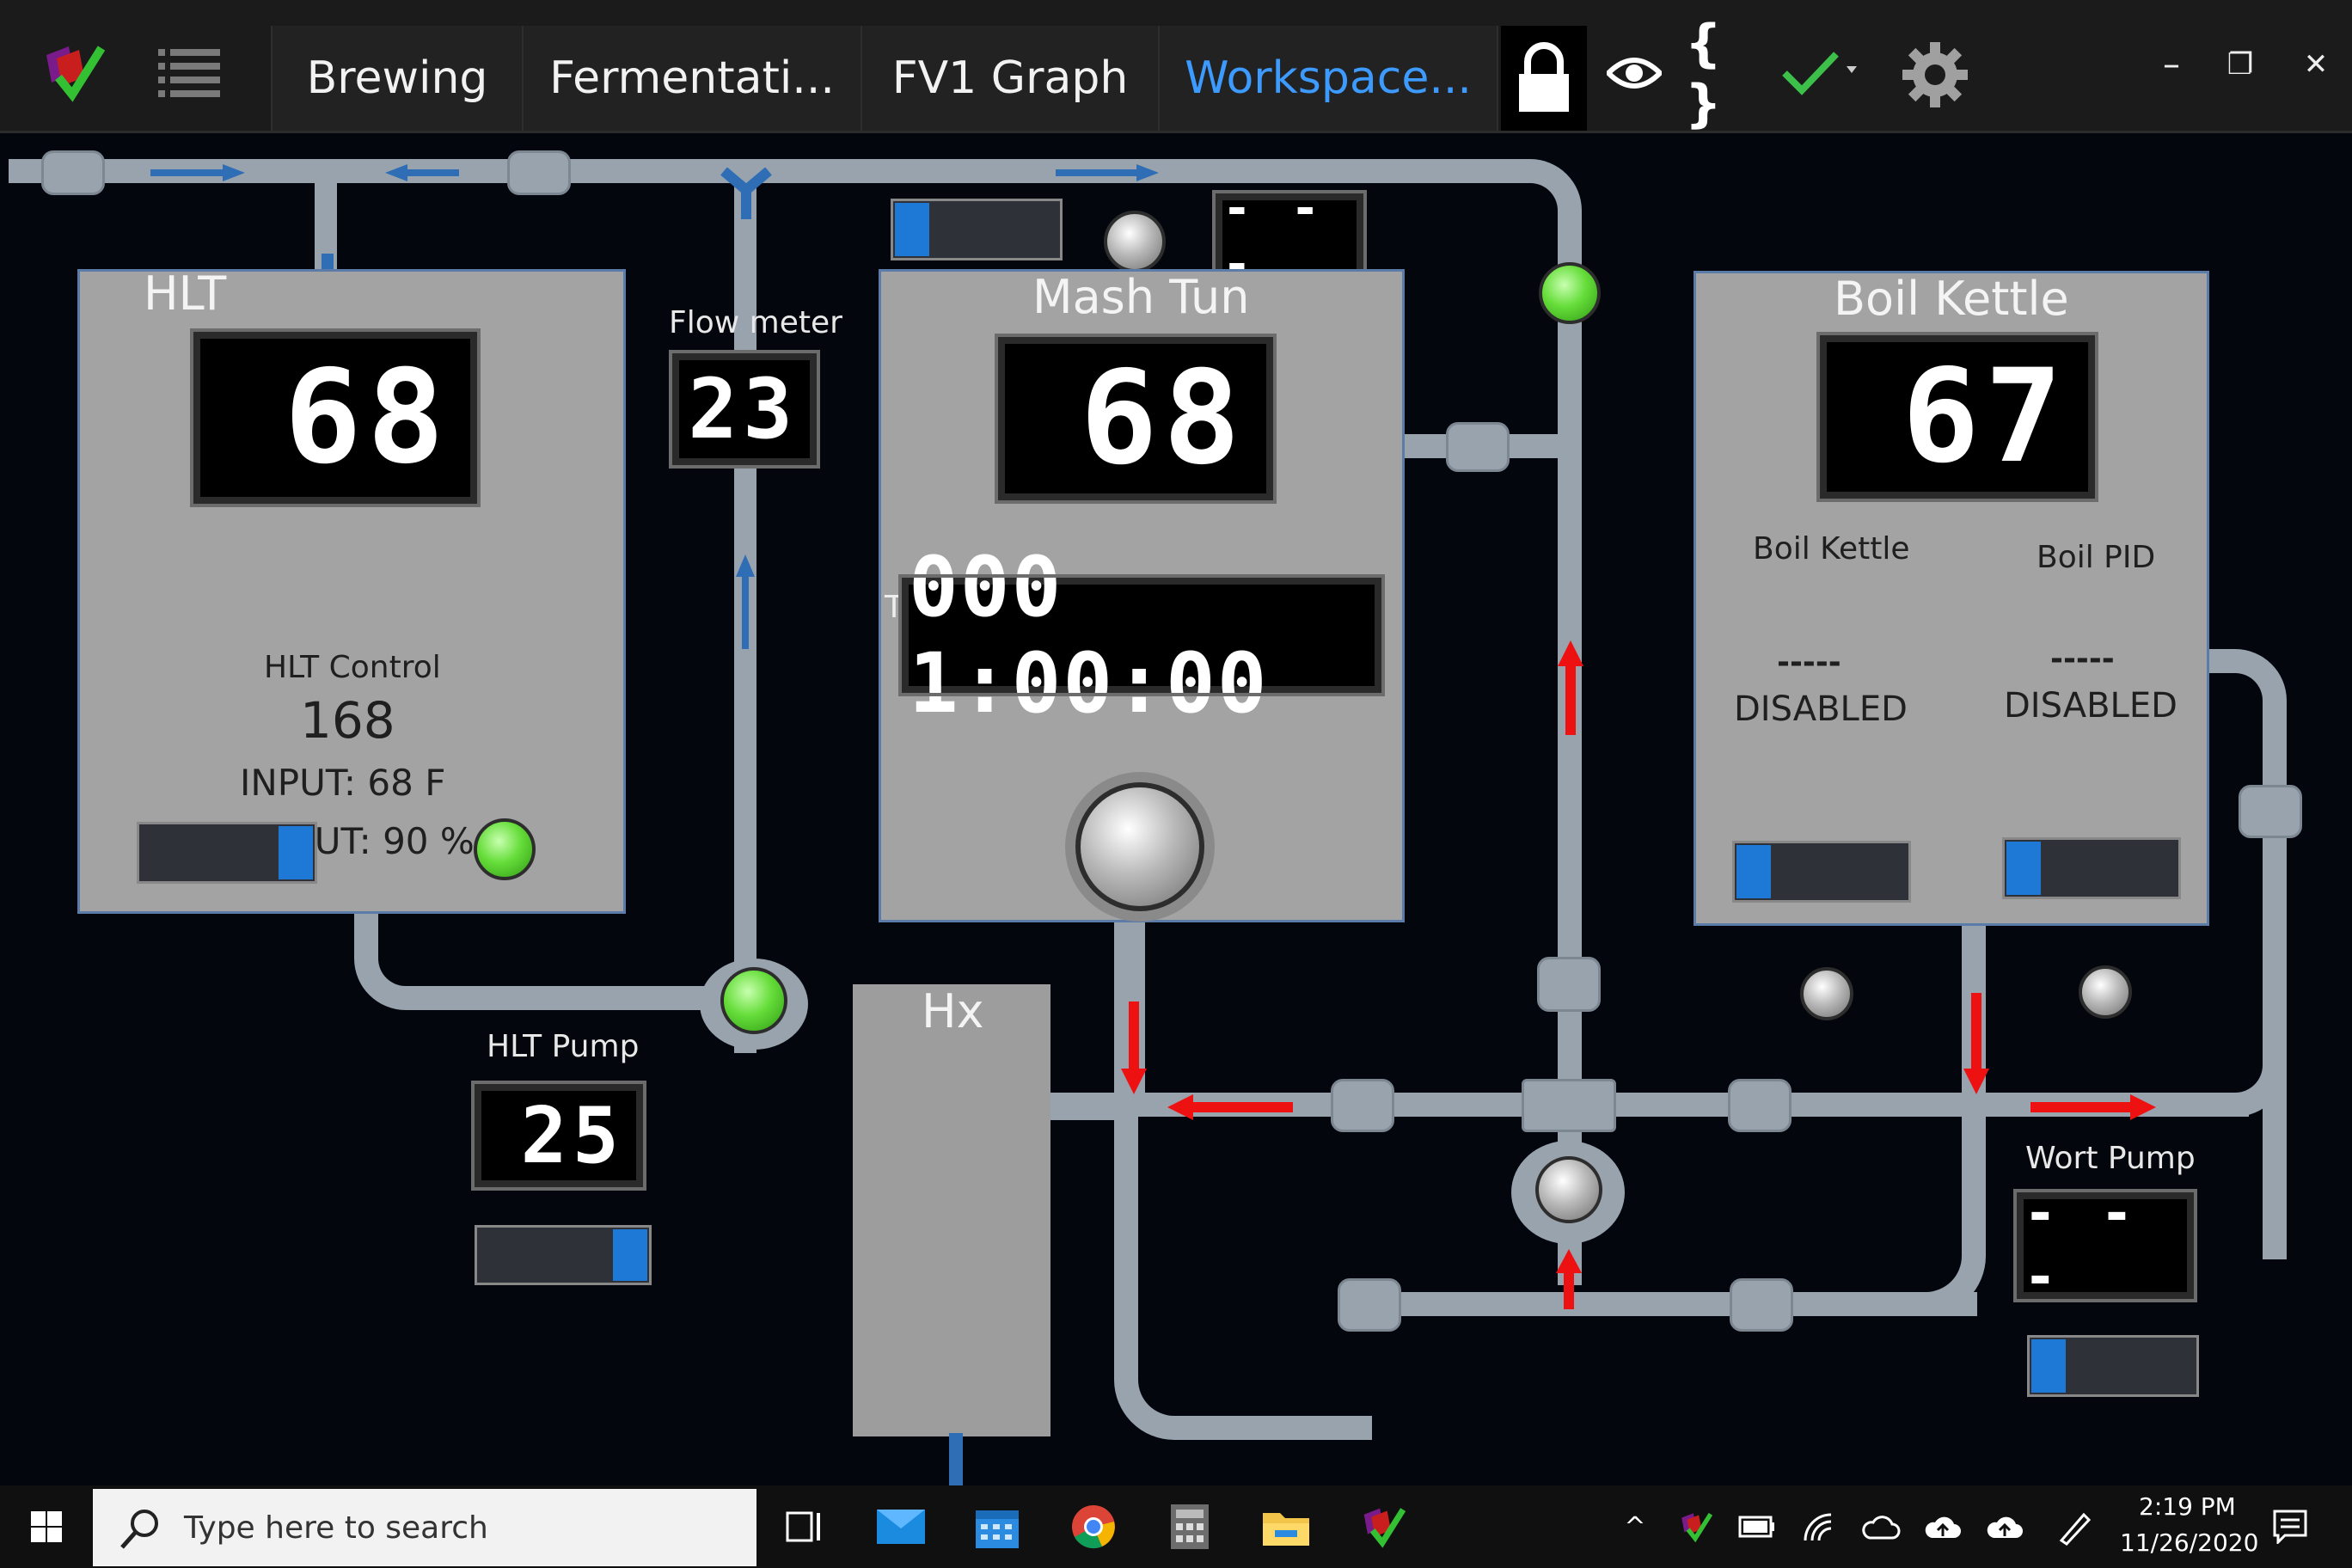  What do you see at coordinates (1719, 74) in the screenshot?
I see `code-braces-icon: { }` at bounding box center [1719, 74].